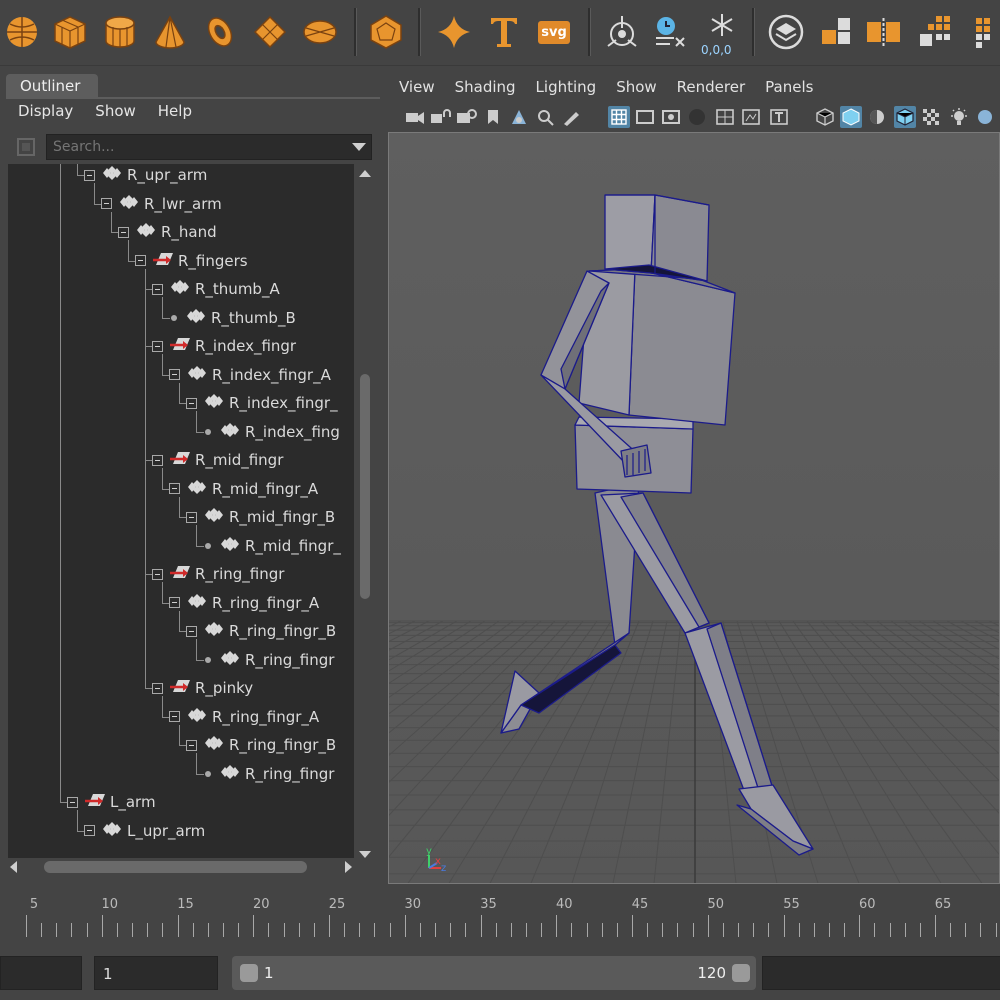 This screenshot has width=1000, height=1000. What do you see at coordinates (45, 113) in the screenshot?
I see `menu-display: Display` at bounding box center [45, 113].